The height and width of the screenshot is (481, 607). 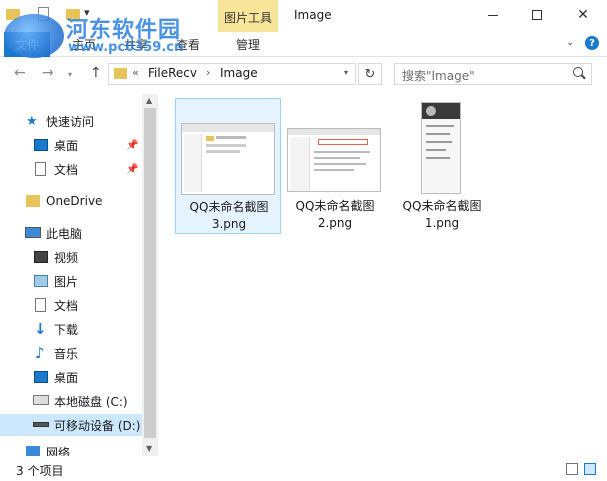 I want to click on nav-onedrive: OneDrive, so click(x=71, y=201).